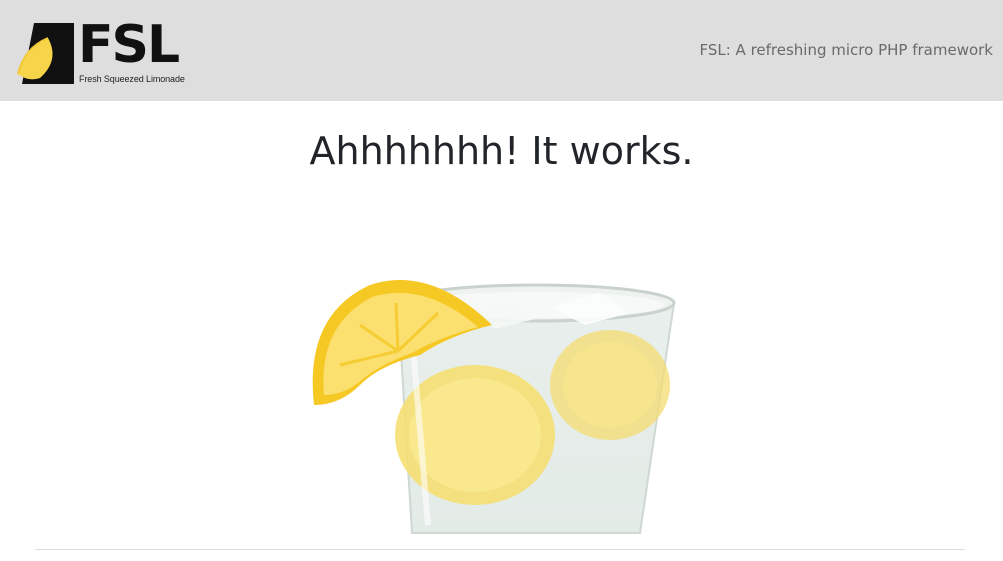 This screenshot has height=561, width=1003. Describe the element at coordinates (129, 45) in the screenshot. I see `logo-wordmark: FSL` at that location.